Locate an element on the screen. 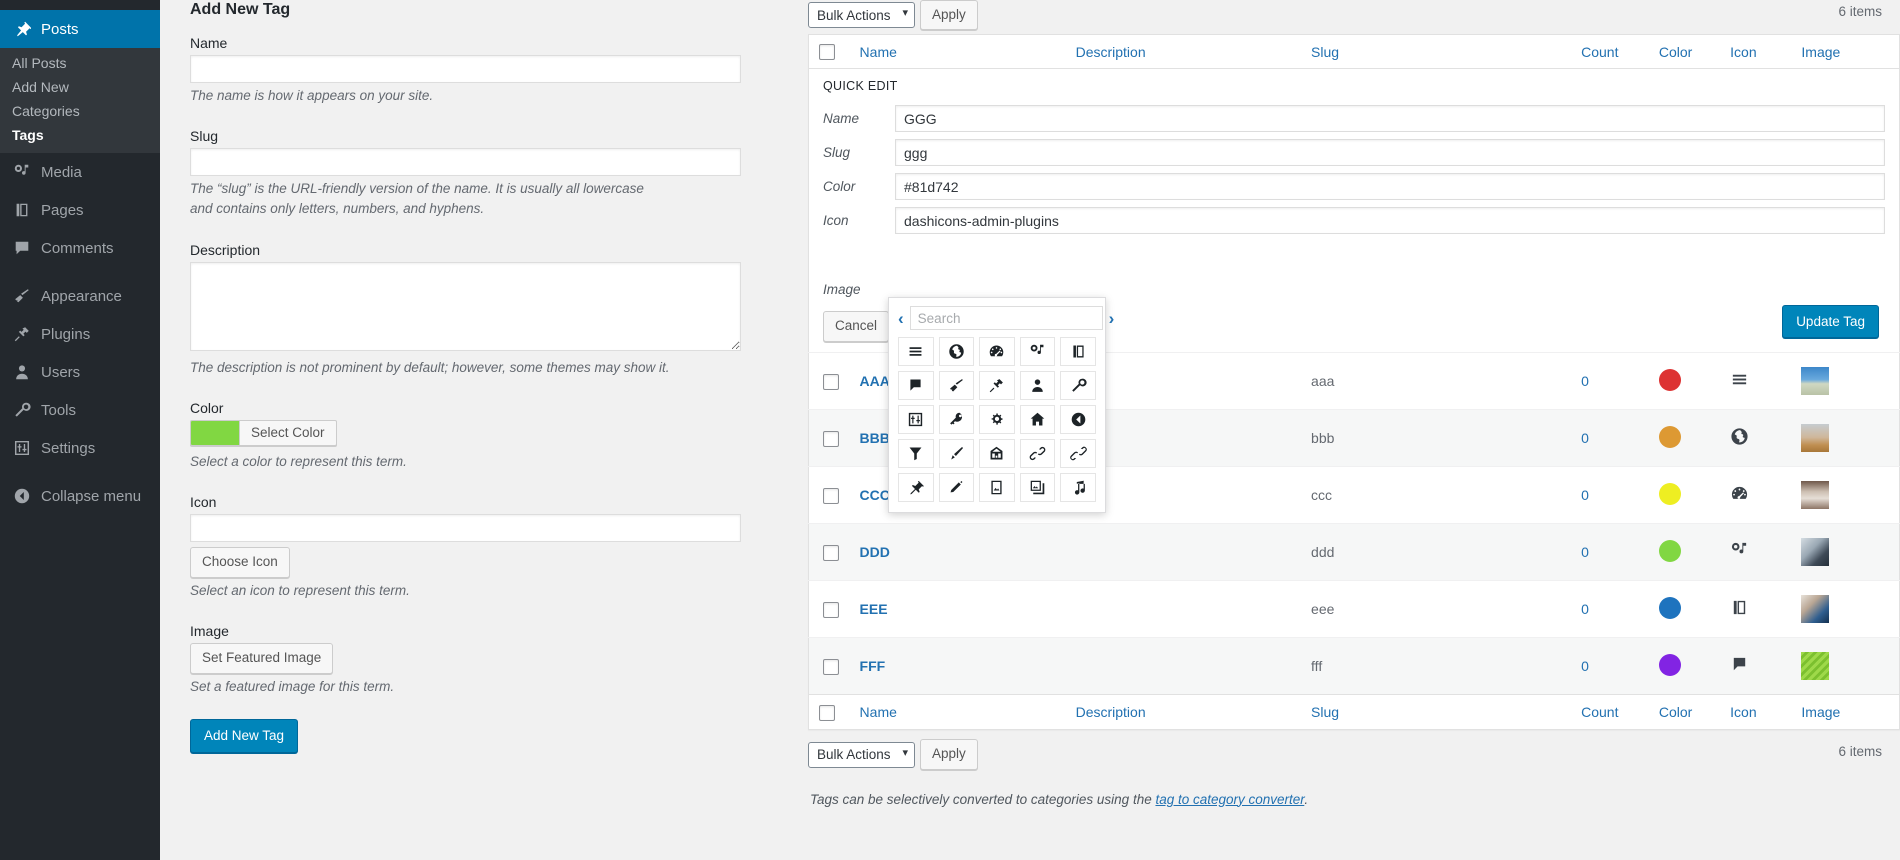 Image resolution: width=1900 pixels, height=860 pixels. icon-picker-cell-images-icon is located at coordinates (1037, 488).